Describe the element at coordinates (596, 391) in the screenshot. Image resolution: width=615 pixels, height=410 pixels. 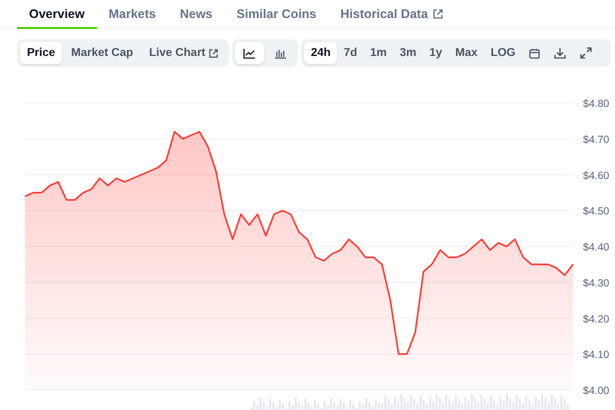
I see `y-axis-label: $4.00` at that location.